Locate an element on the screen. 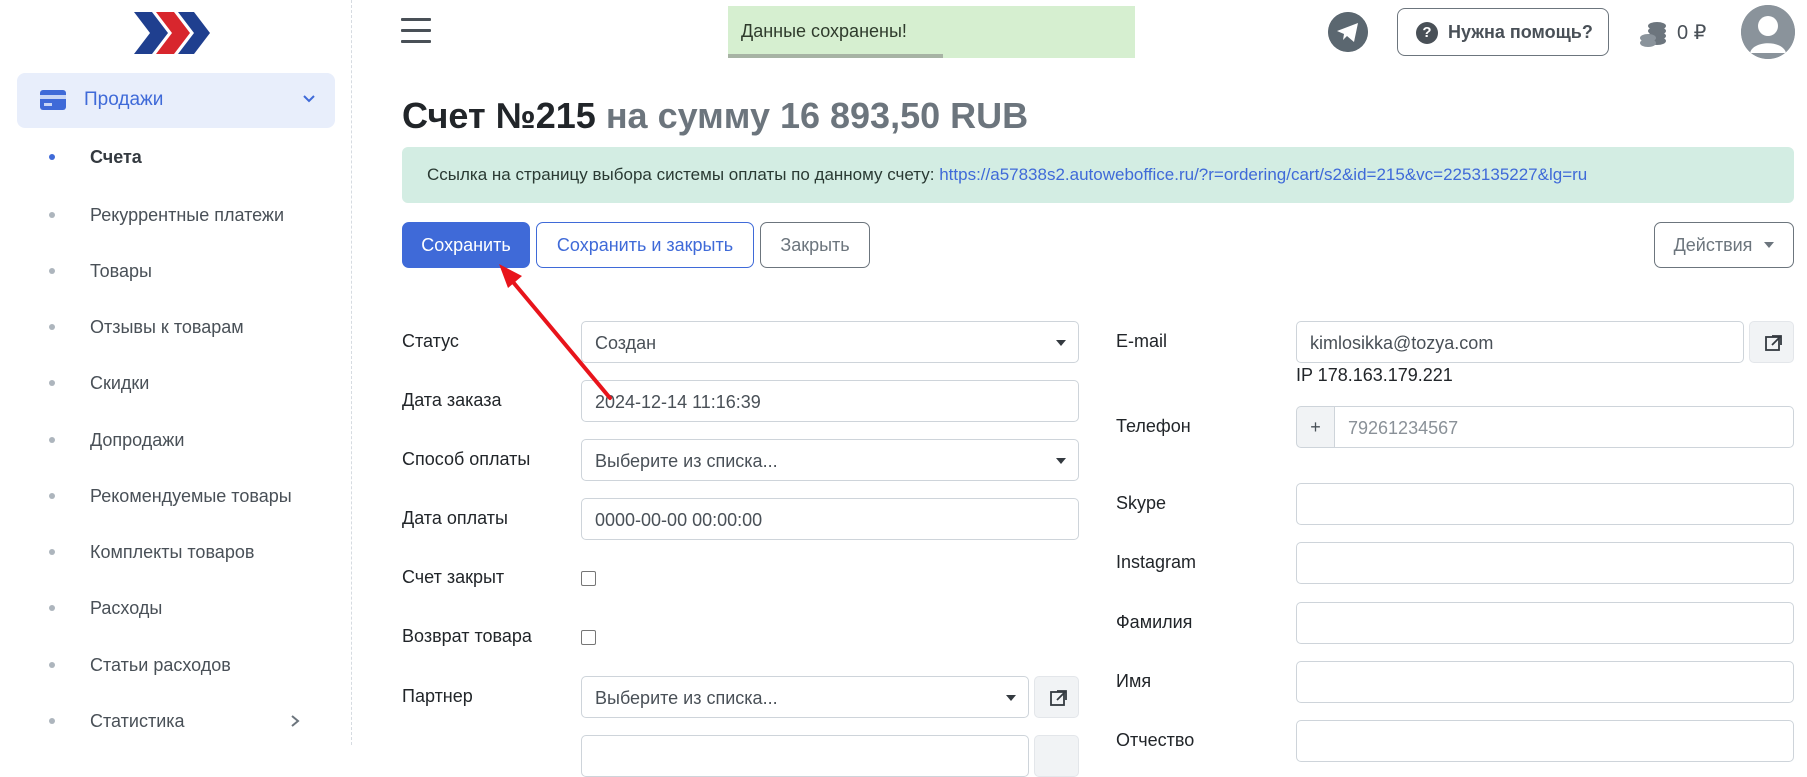 Image resolution: width=1807 pixels, height=777 pixels. sidebar-item-label: Комплекты товаров is located at coordinates (172, 551).